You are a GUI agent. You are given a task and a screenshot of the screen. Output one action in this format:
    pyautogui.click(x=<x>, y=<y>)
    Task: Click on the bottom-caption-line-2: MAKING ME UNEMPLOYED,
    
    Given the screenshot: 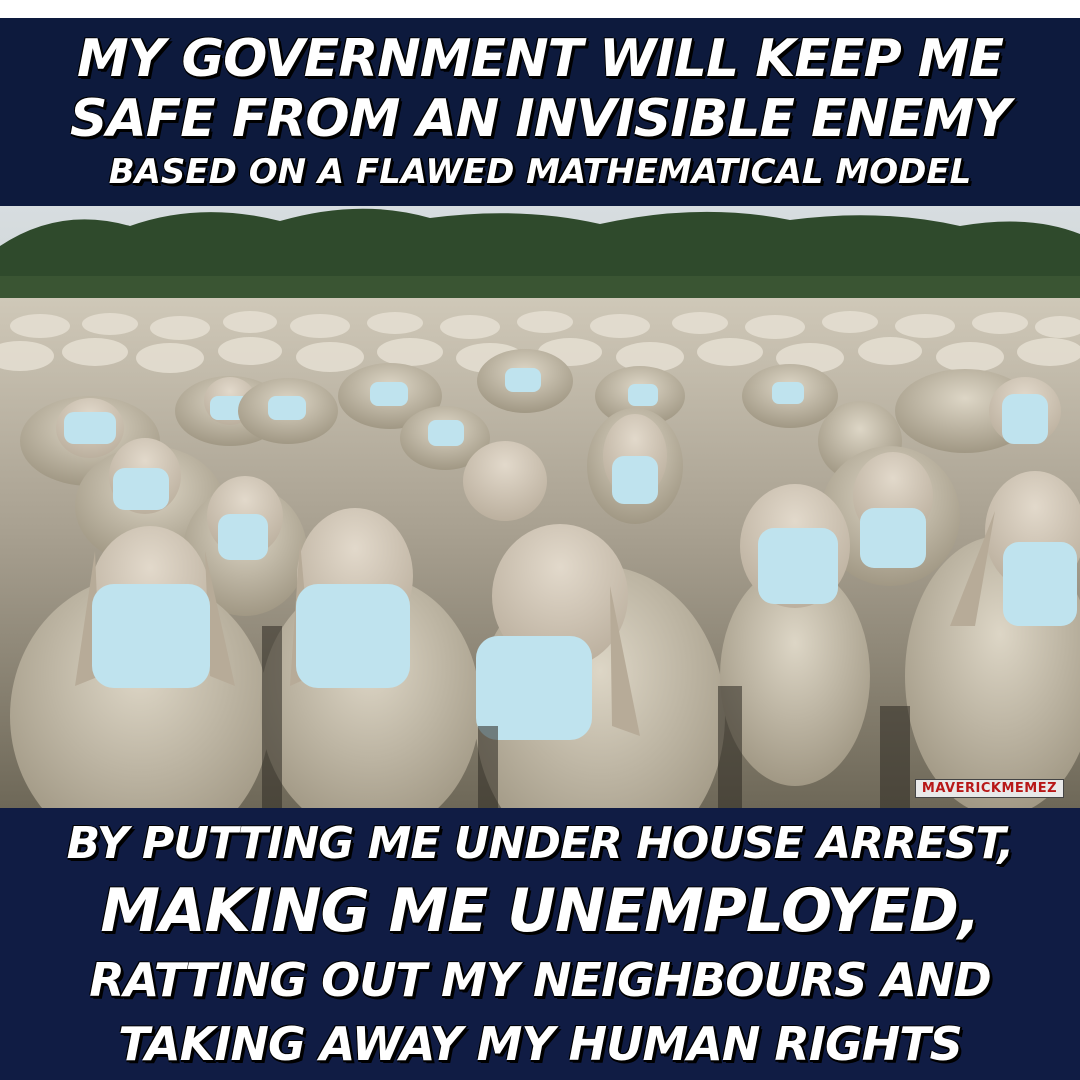 What is the action you would take?
    pyautogui.click(x=540, y=911)
    